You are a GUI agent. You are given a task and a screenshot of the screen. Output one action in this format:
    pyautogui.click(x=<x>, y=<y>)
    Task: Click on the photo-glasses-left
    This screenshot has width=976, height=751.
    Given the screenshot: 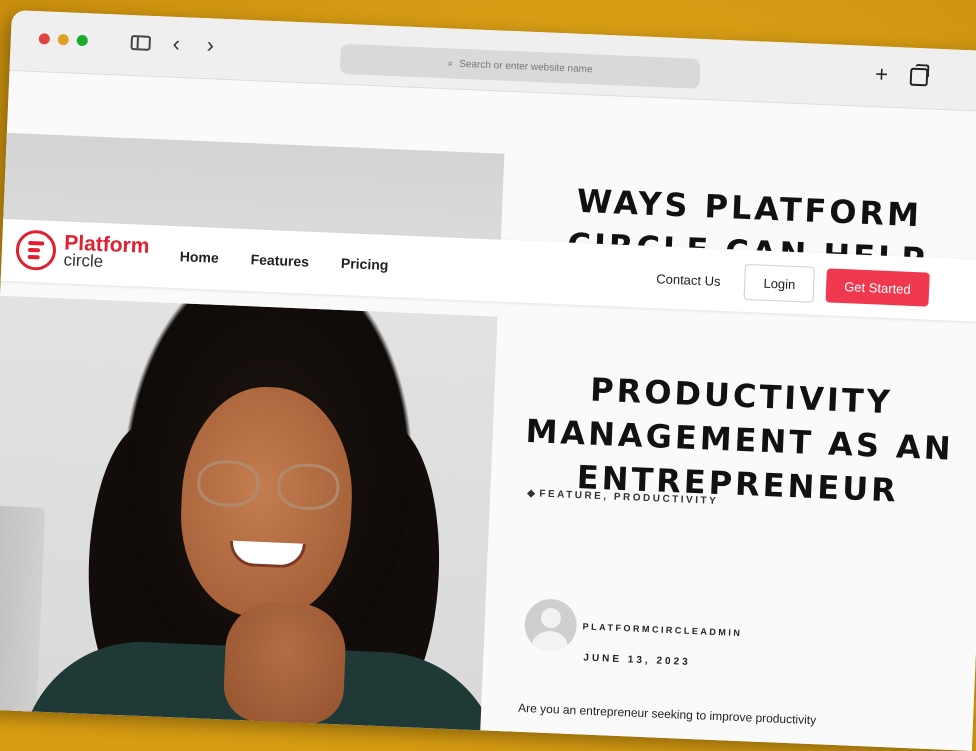 What is the action you would take?
    pyautogui.click(x=228, y=483)
    